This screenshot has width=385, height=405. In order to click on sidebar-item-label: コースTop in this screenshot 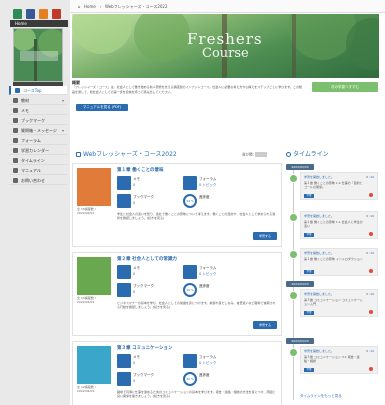, I will do `click(32, 90)`.